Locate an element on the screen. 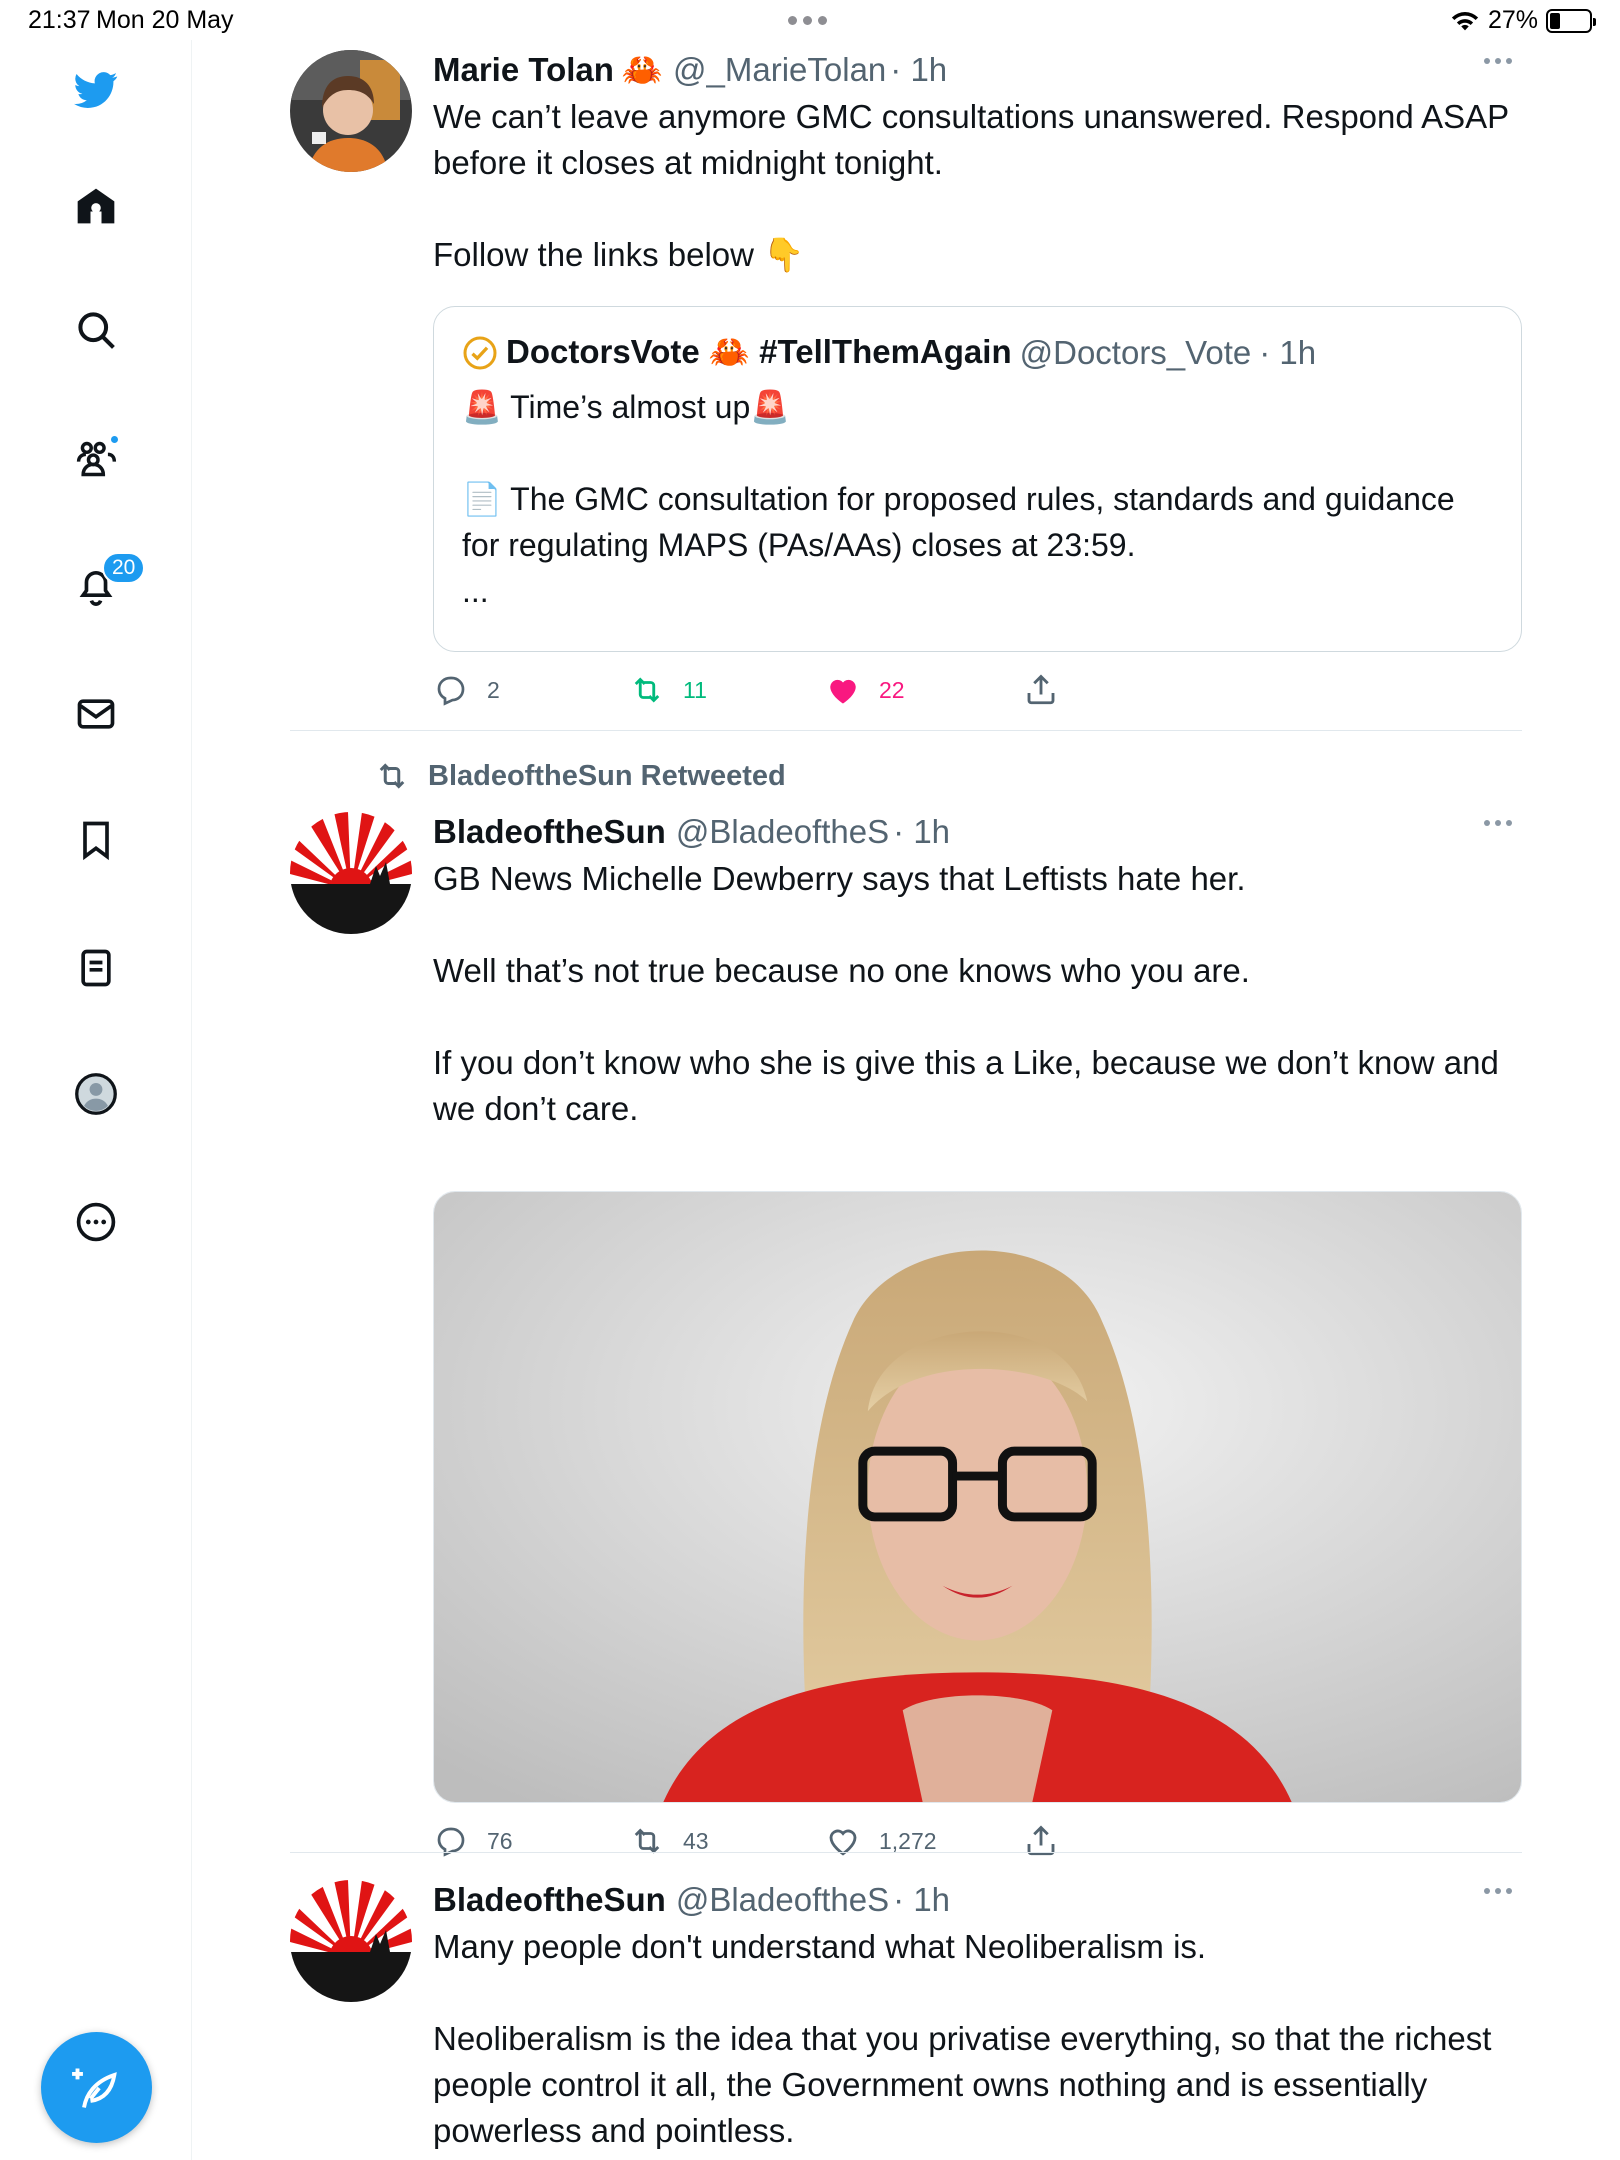 This screenshot has width=1620, height=2160. search-icon is located at coordinates (96, 330).